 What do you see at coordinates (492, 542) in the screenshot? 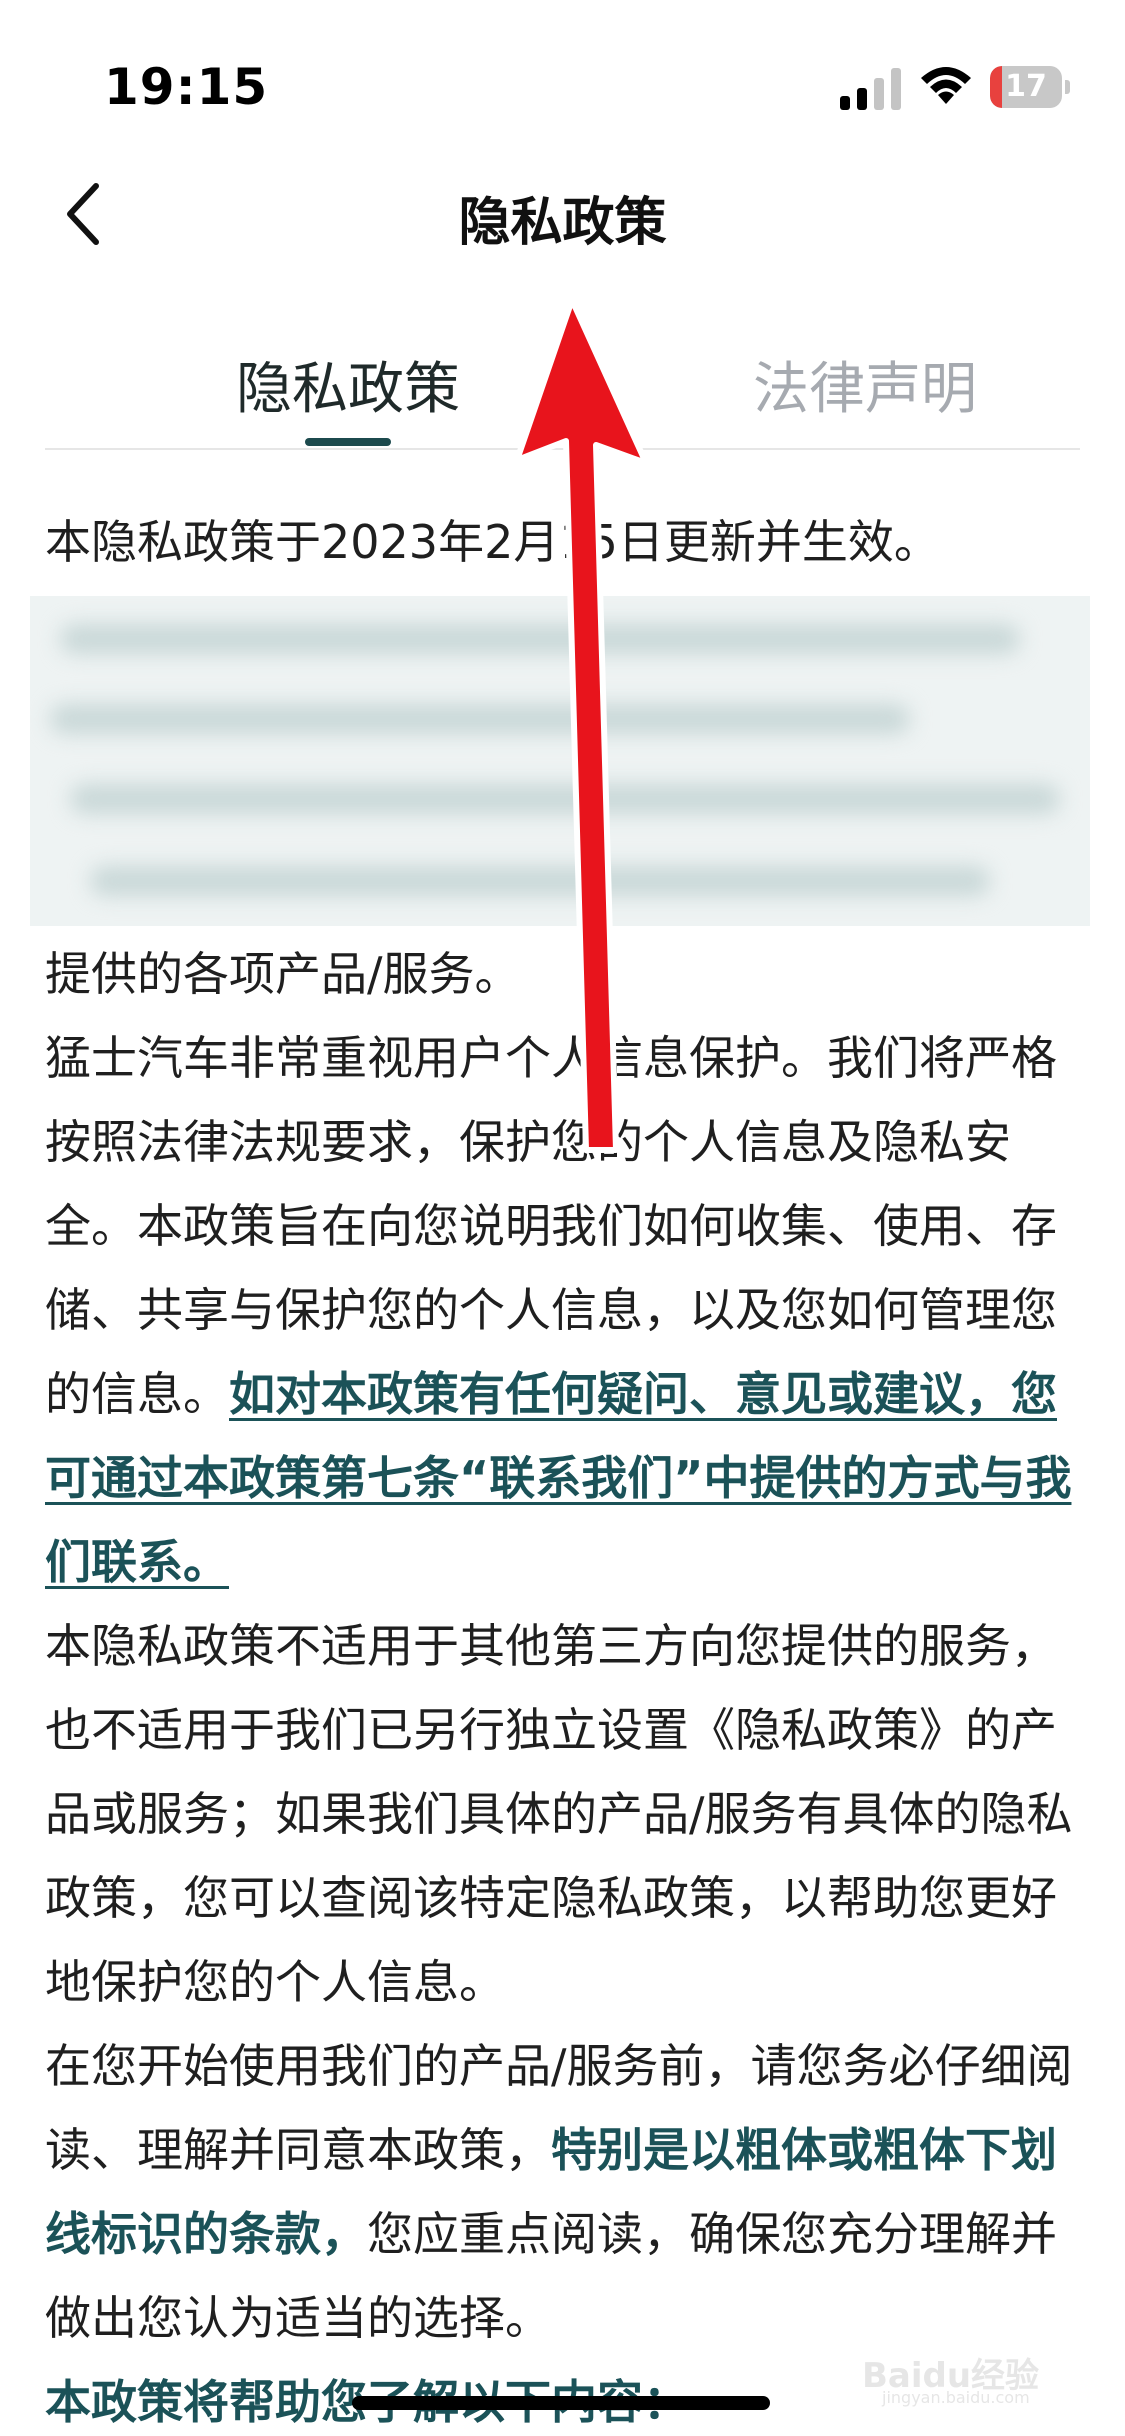
I see `effective-date-text: 本隐私政策于2023年2月15日更新并生效。` at bounding box center [492, 542].